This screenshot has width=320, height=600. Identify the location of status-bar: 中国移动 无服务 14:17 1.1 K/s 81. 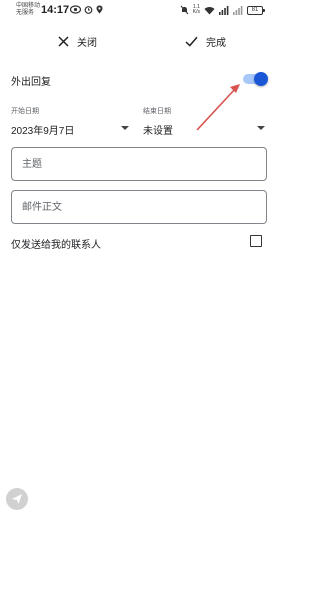
(138, 11).